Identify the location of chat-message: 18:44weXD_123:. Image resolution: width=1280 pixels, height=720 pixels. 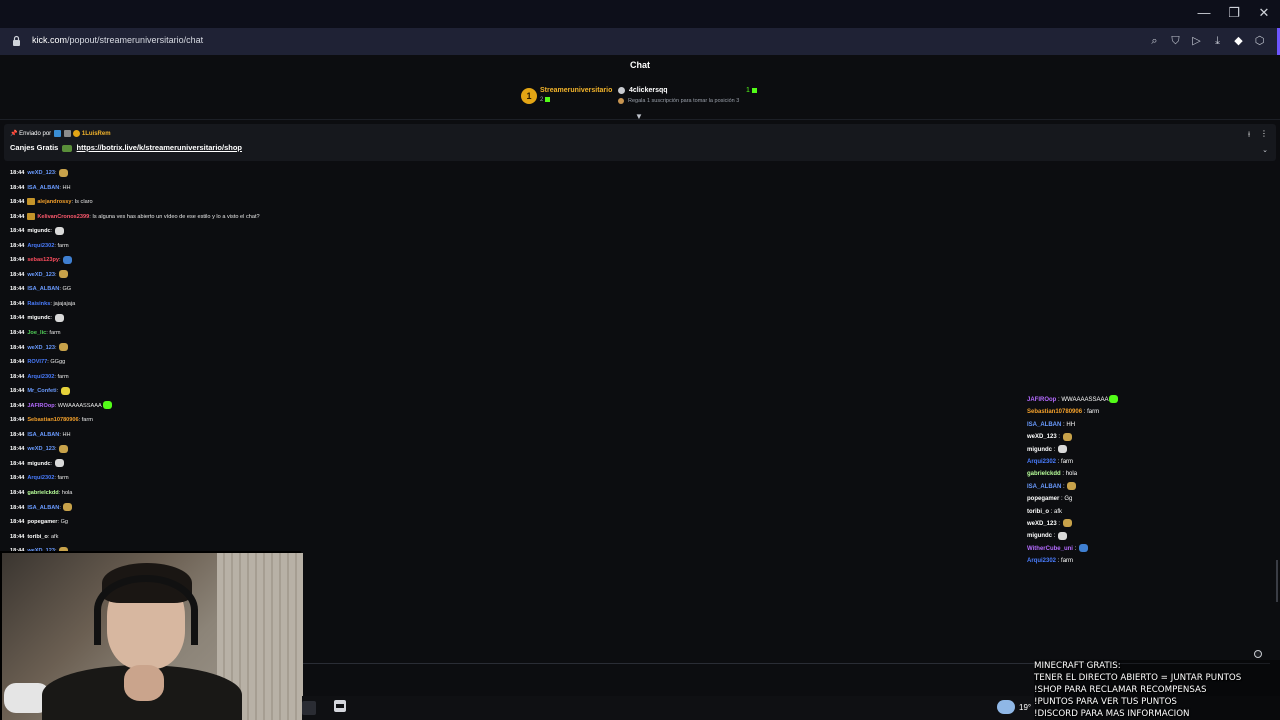
(310, 348).